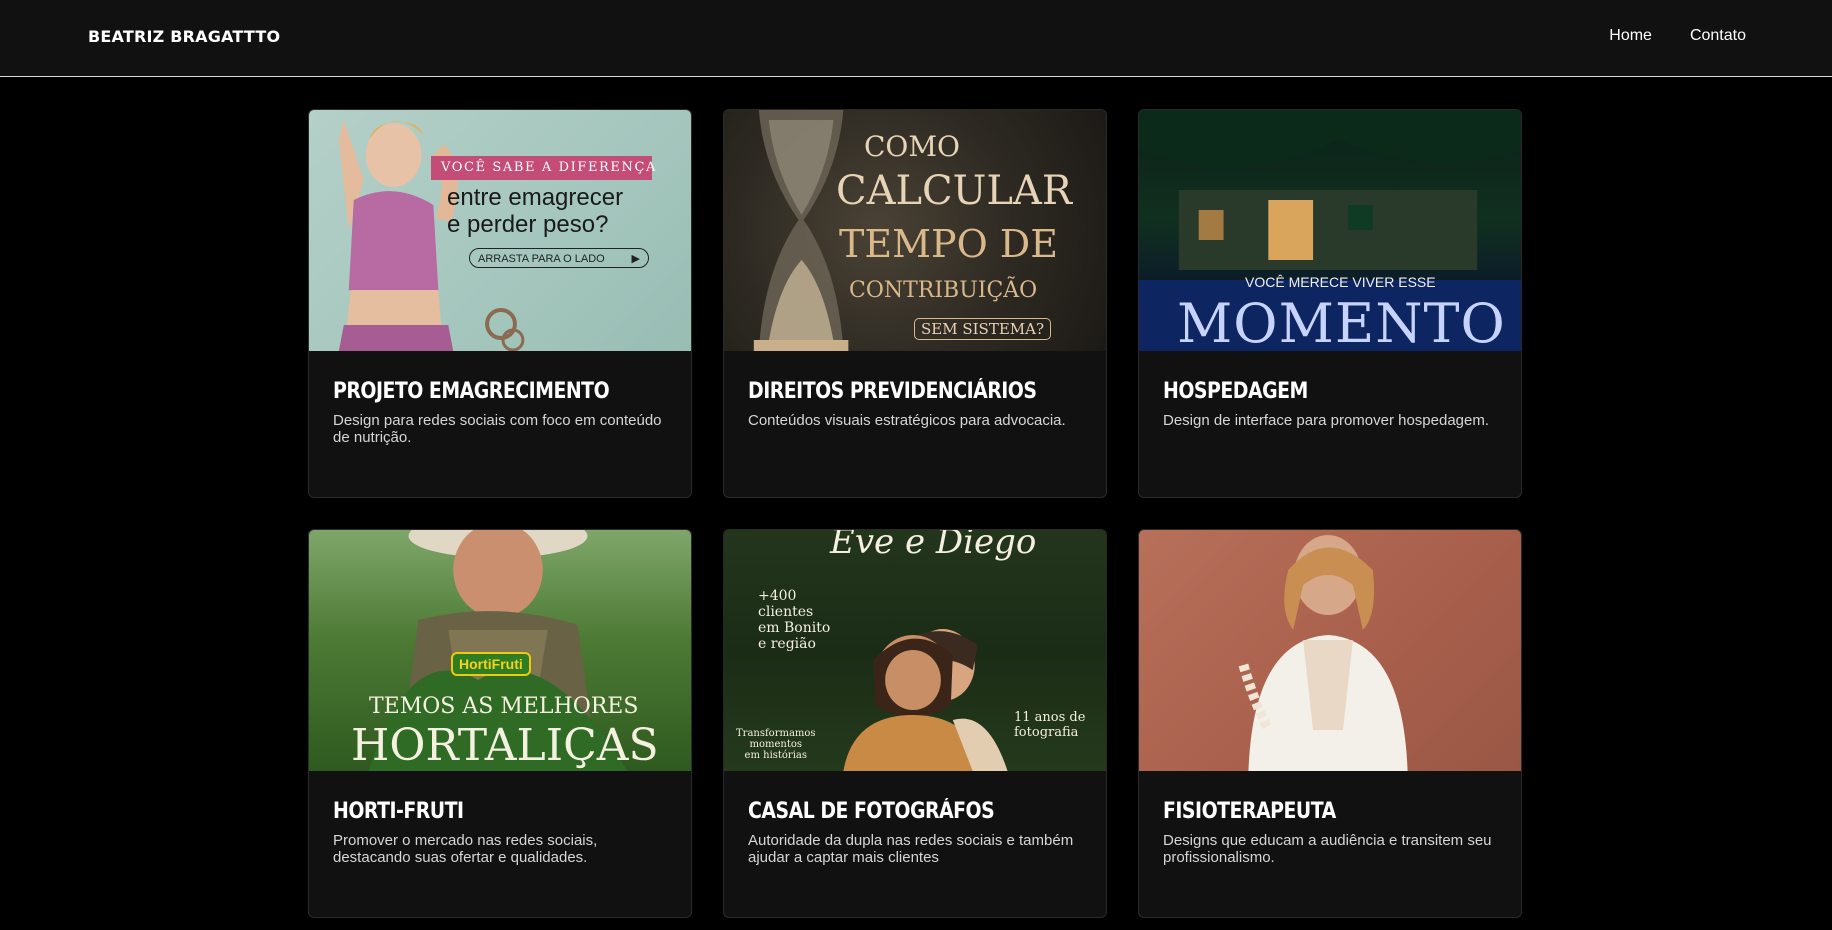 This screenshot has width=1832, height=930. I want to click on physiotherapist-illustration, so click(1323, 653).